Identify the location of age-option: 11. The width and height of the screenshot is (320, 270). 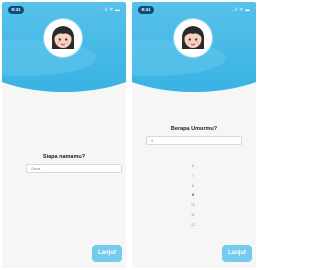
(193, 216).